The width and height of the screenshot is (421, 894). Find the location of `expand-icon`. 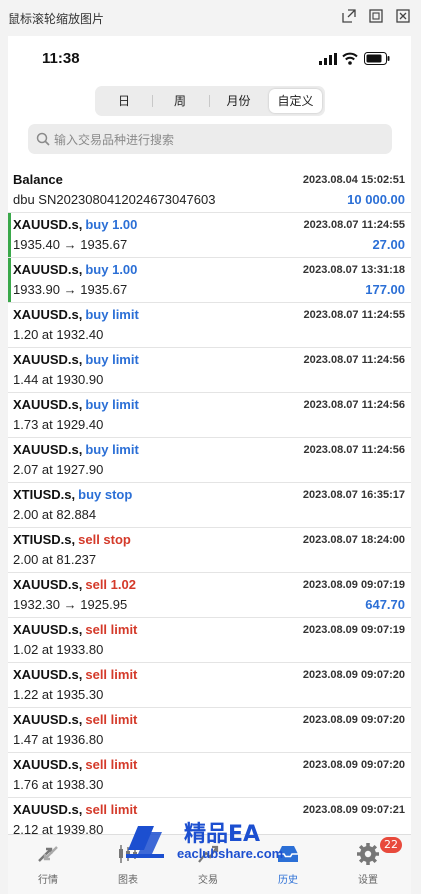

expand-icon is located at coordinates (349, 16).